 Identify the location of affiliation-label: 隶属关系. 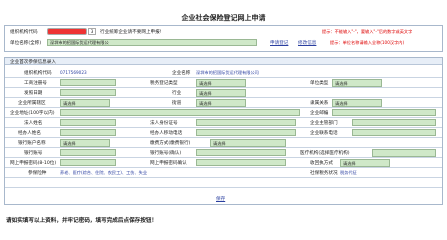
(319, 103).